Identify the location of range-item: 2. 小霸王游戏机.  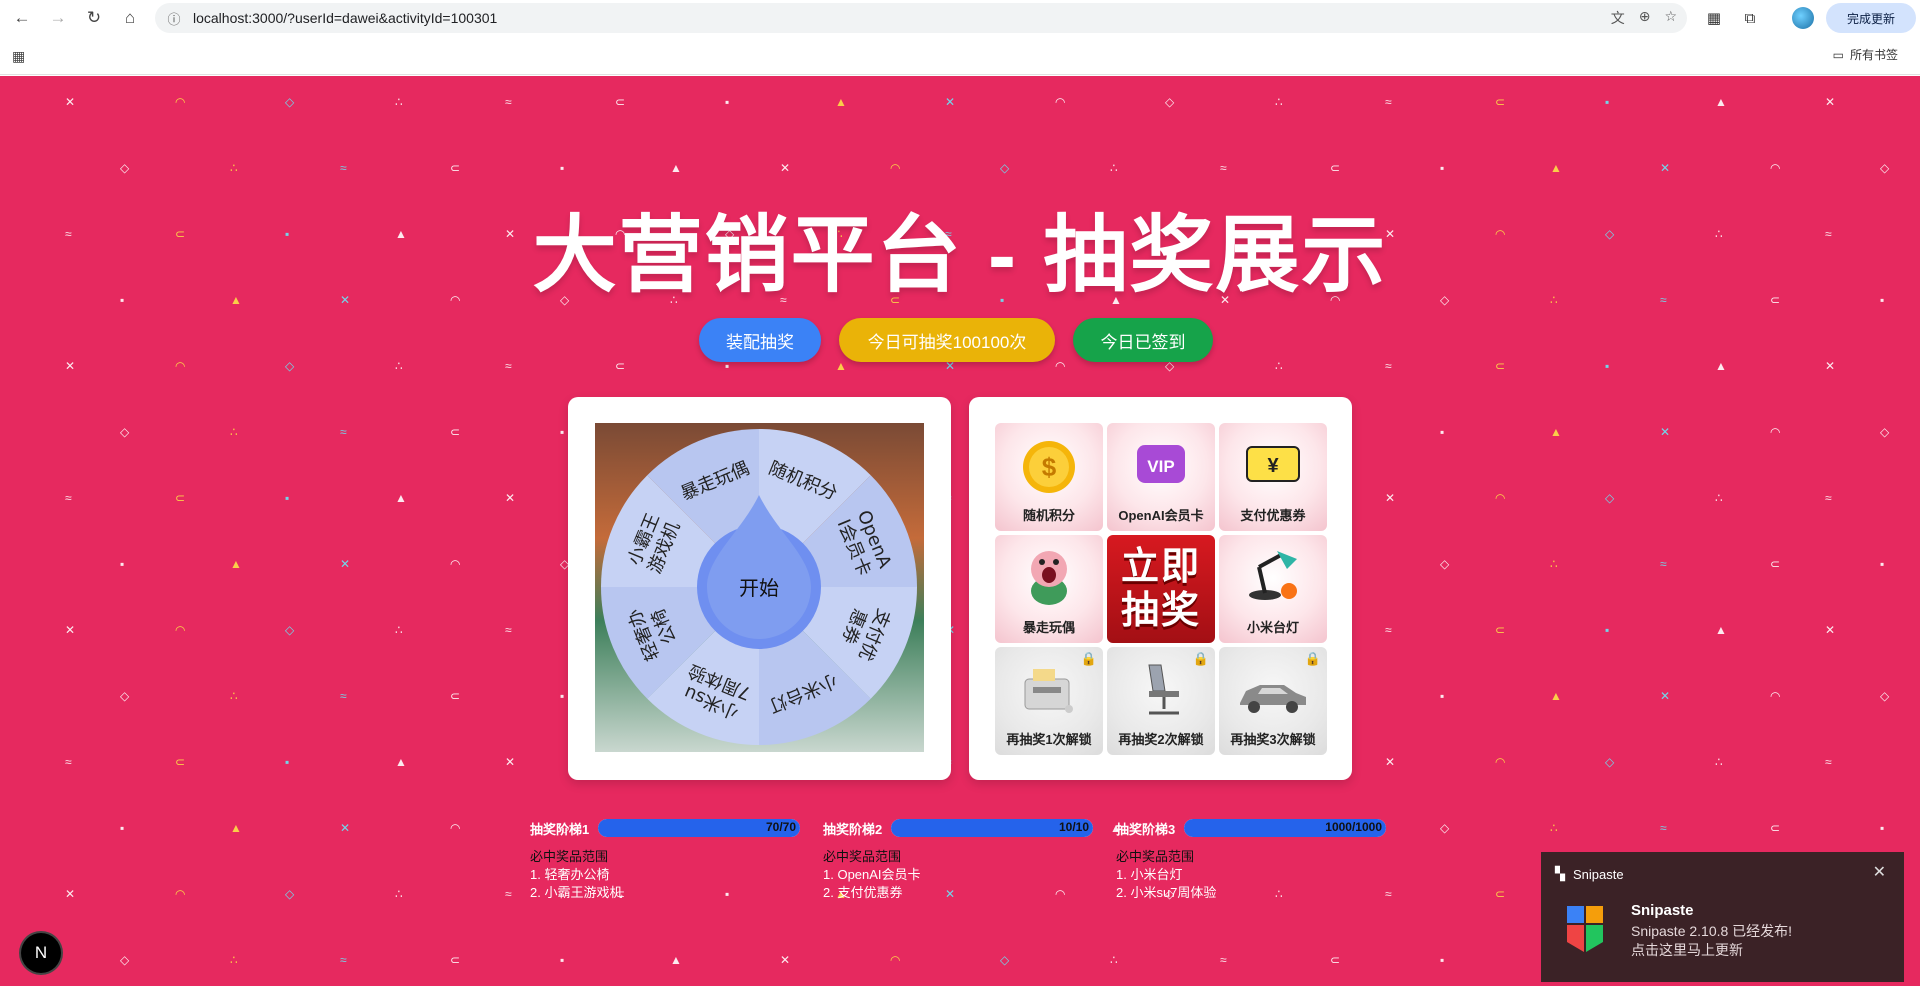
(576, 892).